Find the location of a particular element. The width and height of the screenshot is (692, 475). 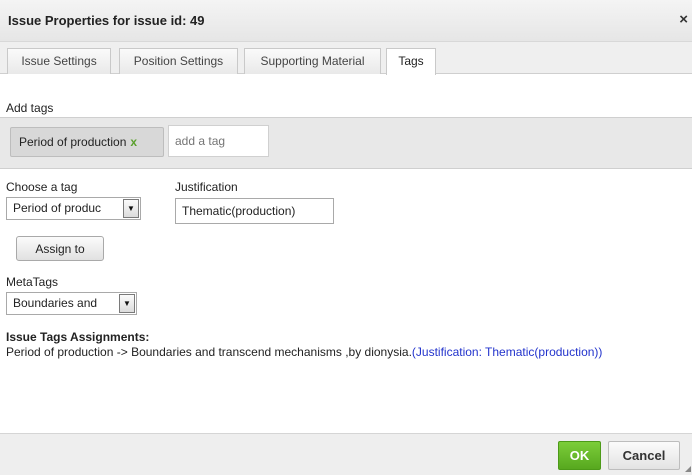

cancel-button: Cancel is located at coordinates (644, 455).